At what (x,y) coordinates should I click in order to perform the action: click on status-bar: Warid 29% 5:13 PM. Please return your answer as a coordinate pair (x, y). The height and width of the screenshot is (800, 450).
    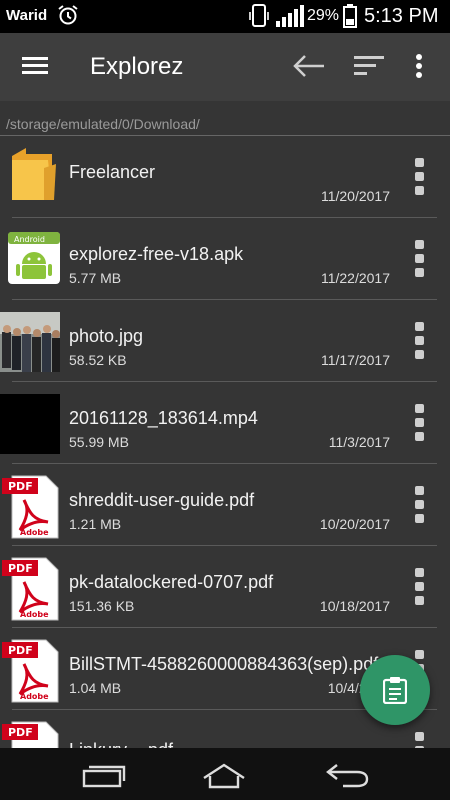
    Looking at the image, I should click on (225, 16).